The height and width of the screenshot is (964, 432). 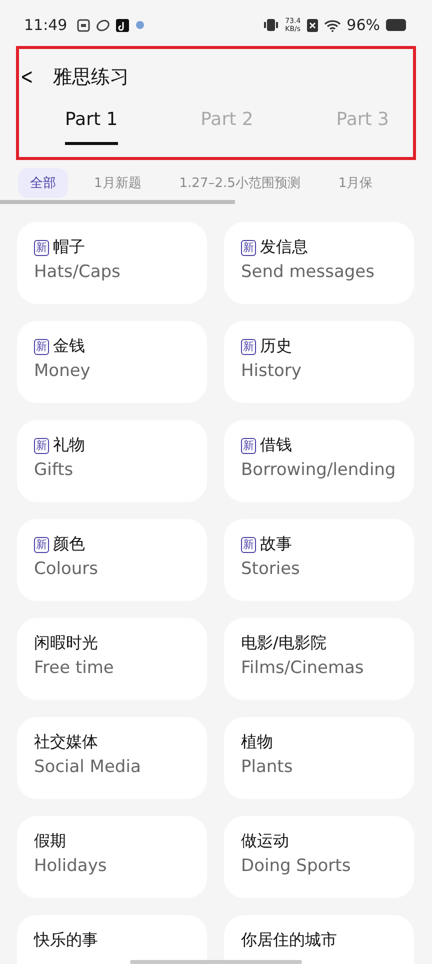 I want to click on topic-card: 你居住的城市, so click(x=319, y=939).